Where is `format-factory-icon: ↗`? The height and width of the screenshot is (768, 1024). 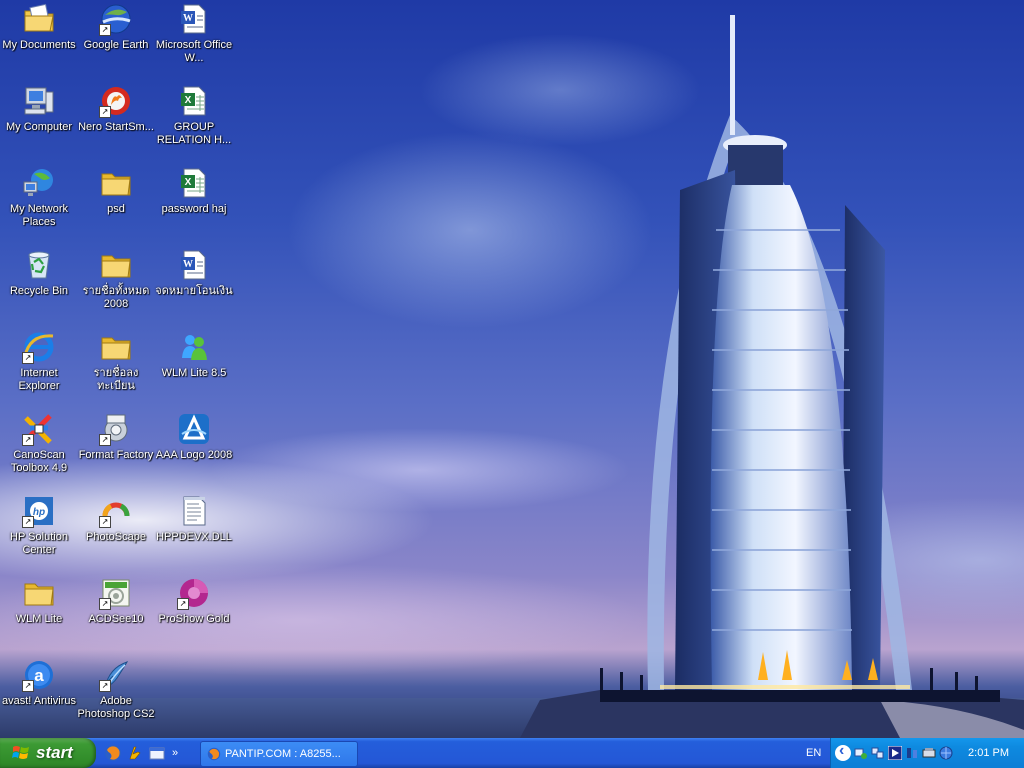 format-factory-icon: ↗ is located at coordinates (116, 429).